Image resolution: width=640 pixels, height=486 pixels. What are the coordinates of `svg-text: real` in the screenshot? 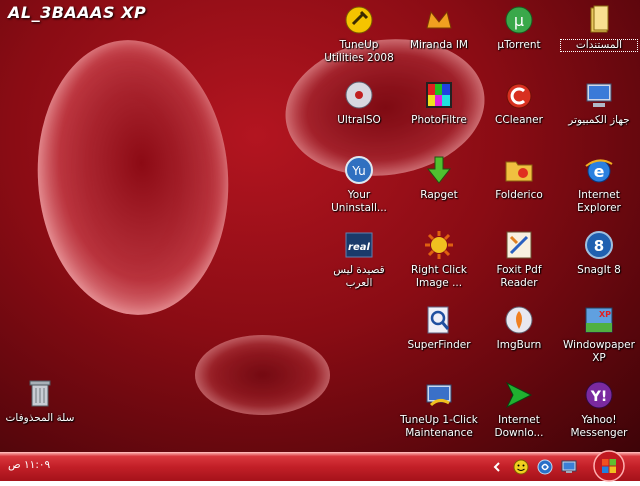 It's located at (359, 247).